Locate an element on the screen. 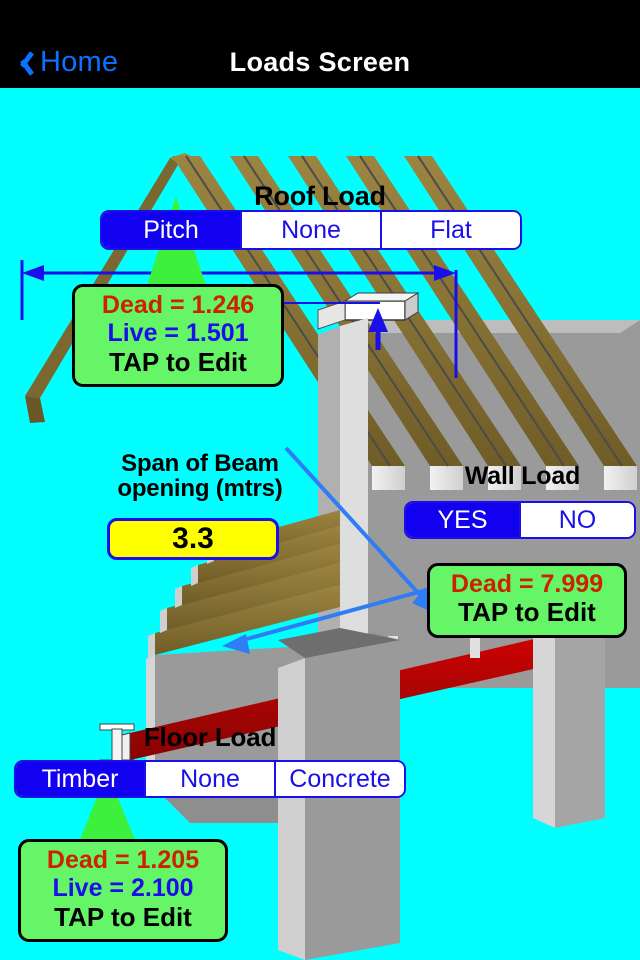  roof-option-none: None is located at coordinates (310, 230).